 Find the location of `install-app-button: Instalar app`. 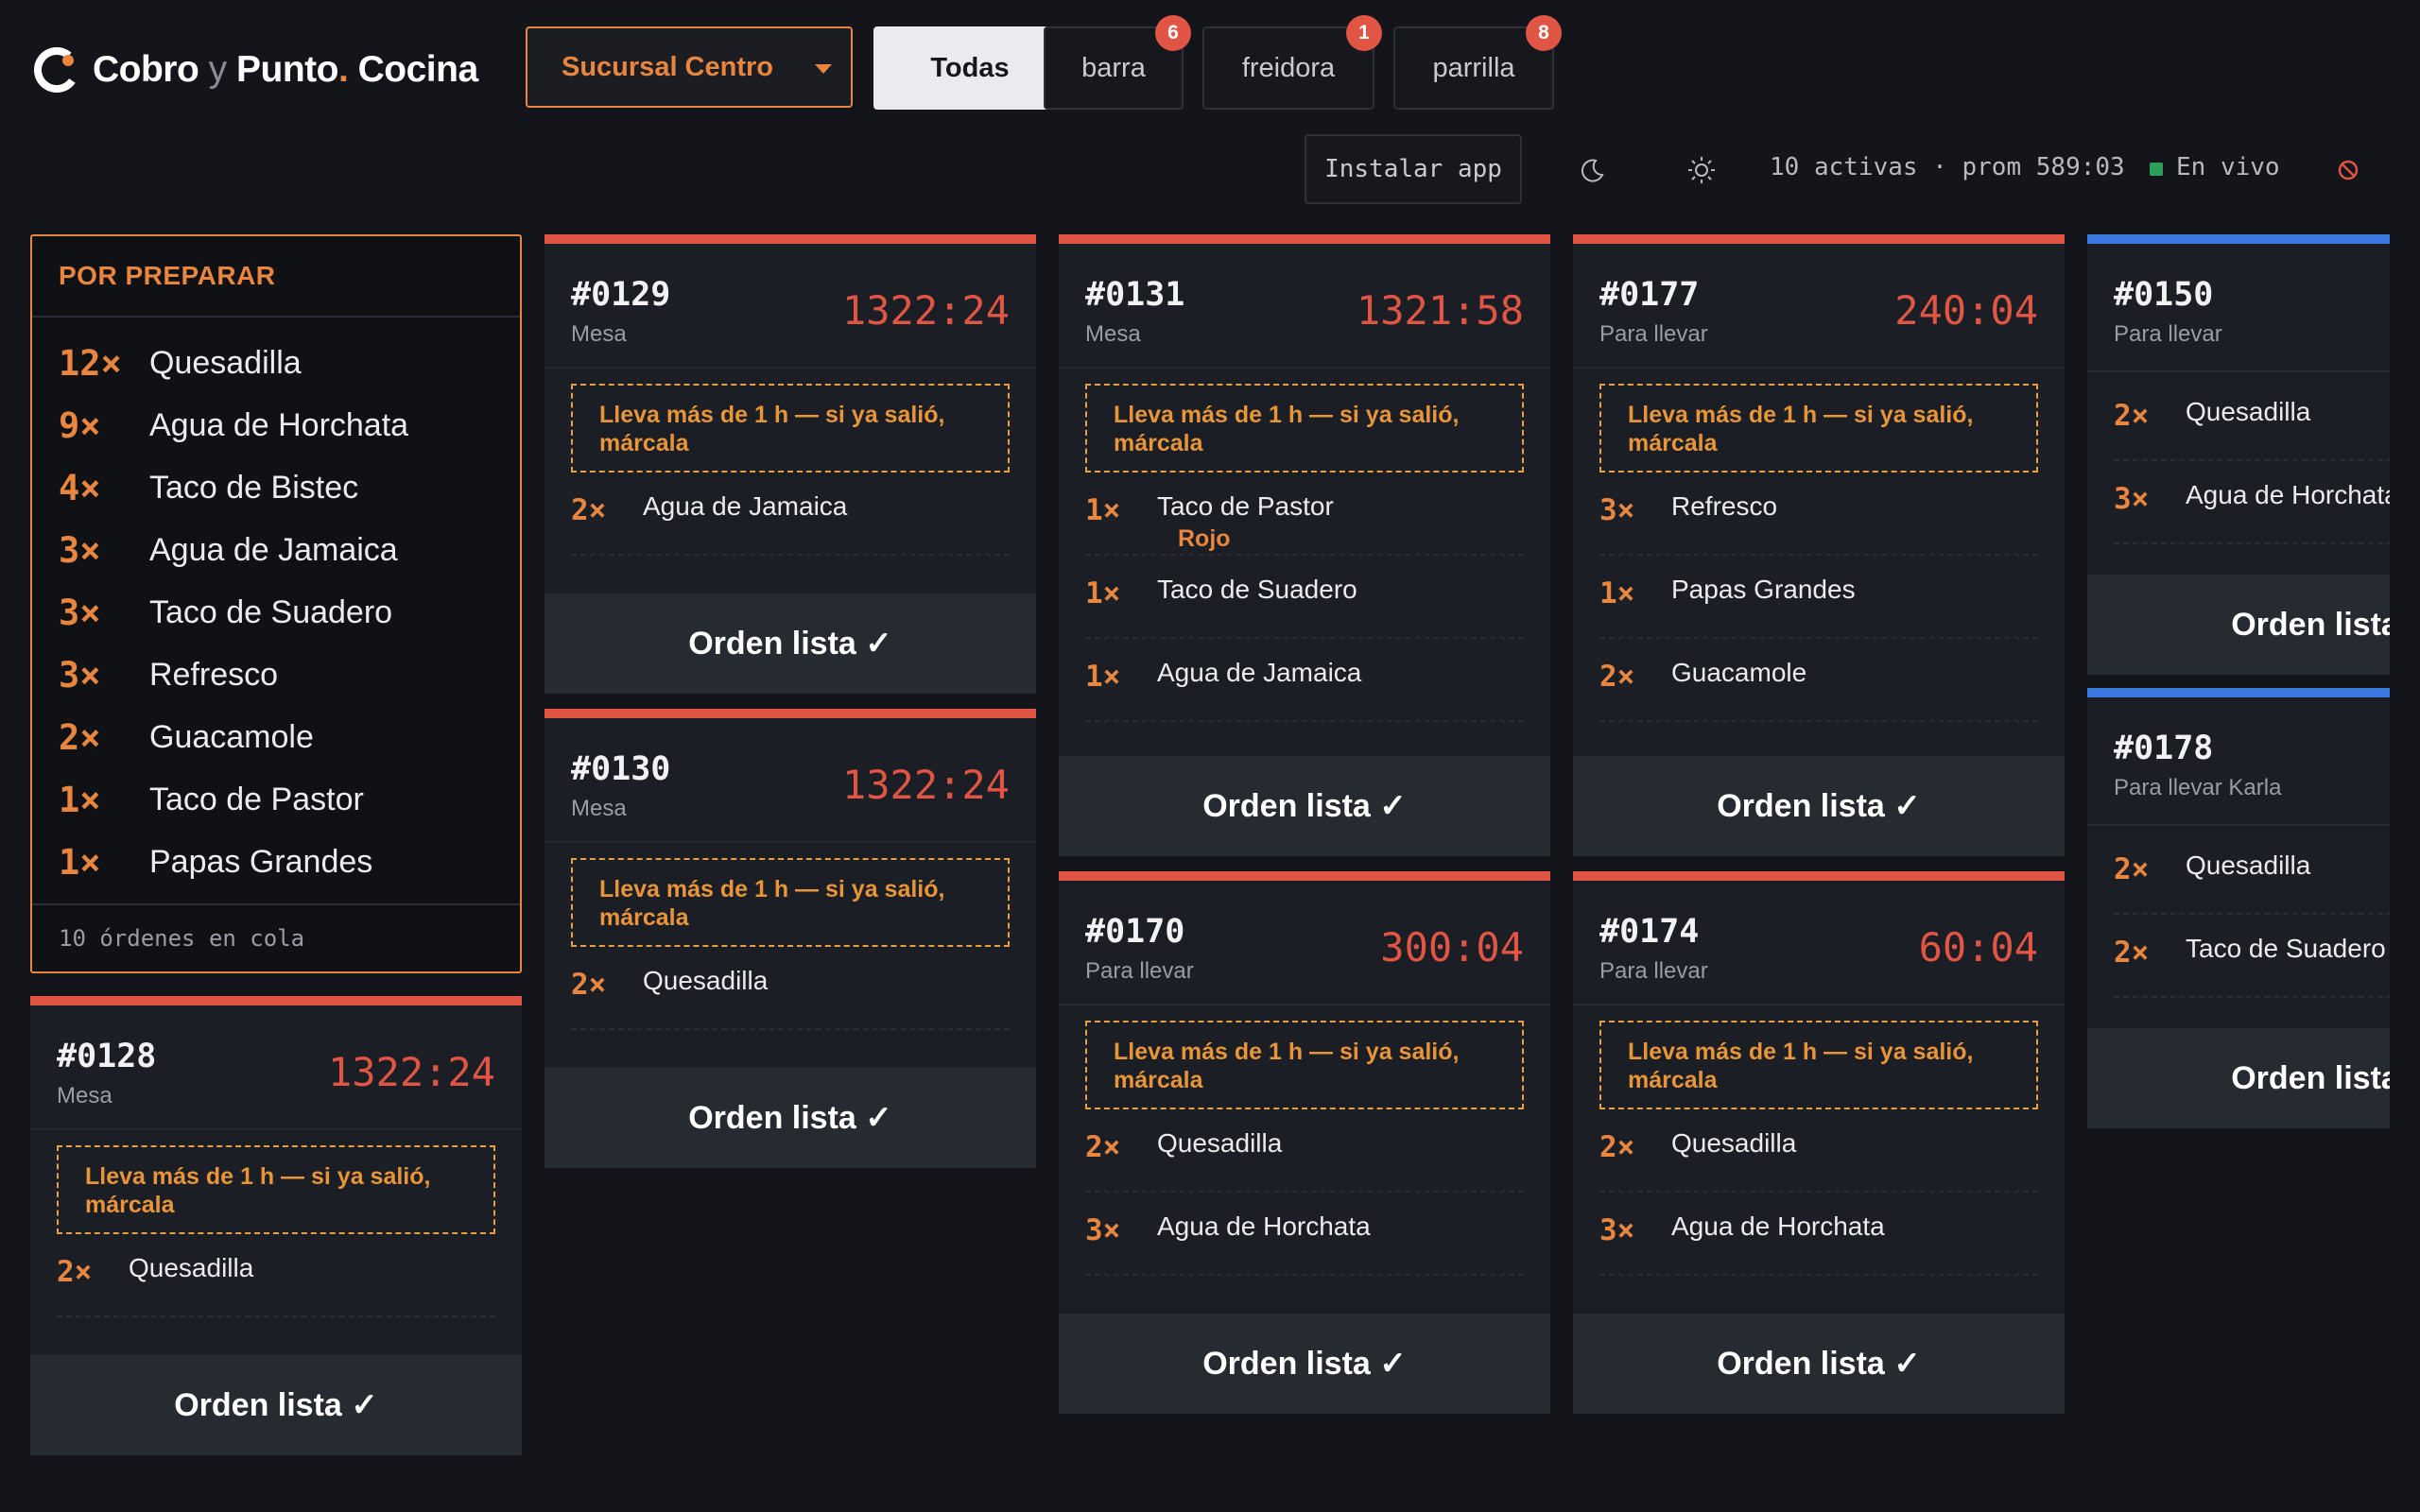

install-app-button: Instalar app is located at coordinates (1413, 169).